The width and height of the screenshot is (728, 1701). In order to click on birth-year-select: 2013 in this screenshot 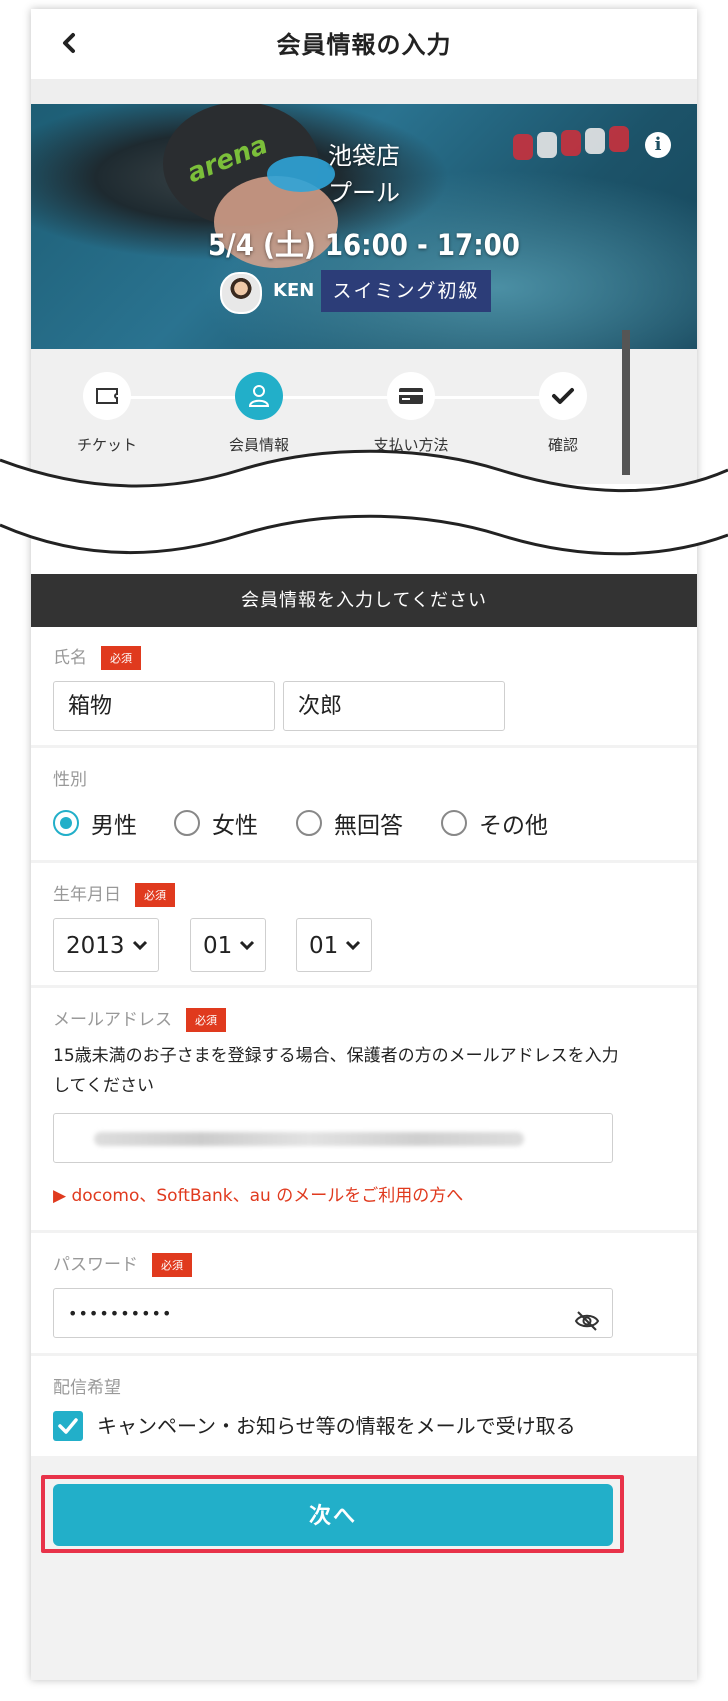, I will do `click(106, 945)`.